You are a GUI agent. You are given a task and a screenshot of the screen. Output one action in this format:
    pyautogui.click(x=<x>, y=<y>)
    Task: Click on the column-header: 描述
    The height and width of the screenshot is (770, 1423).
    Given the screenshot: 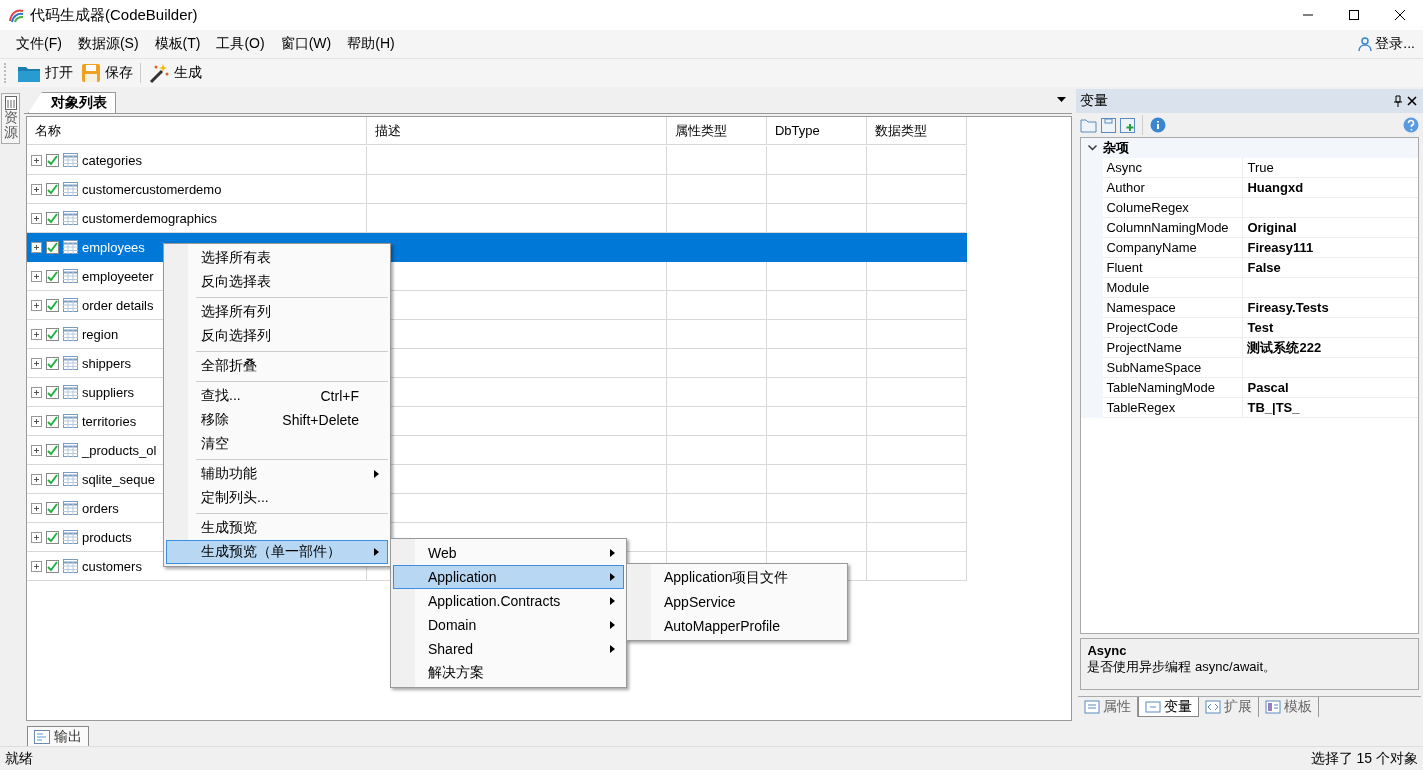 What is the action you would take?
    pyautogui.click(x=516, y=131)
    